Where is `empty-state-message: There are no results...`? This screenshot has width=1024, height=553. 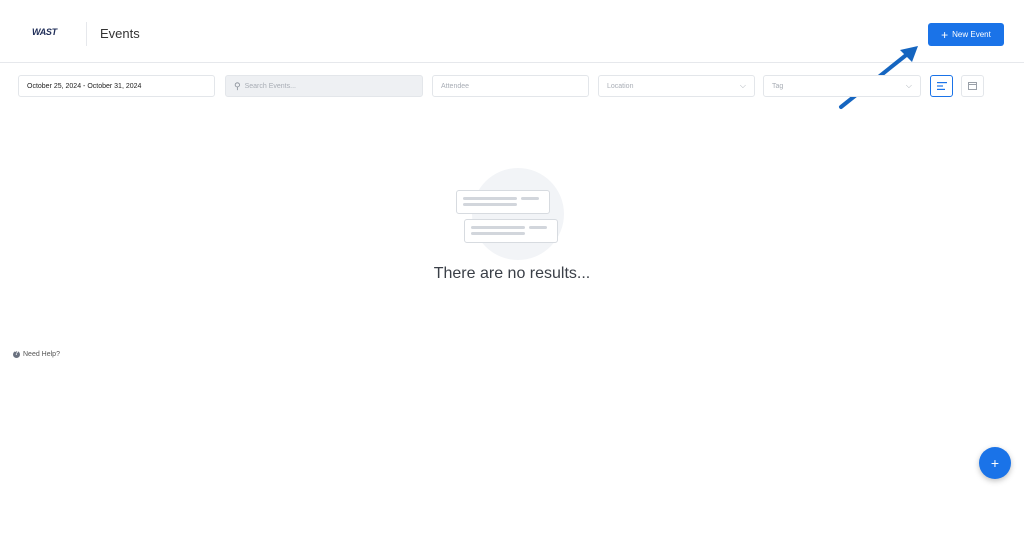 empty-state-message: There are no results... is located at coordinates (512, 273).